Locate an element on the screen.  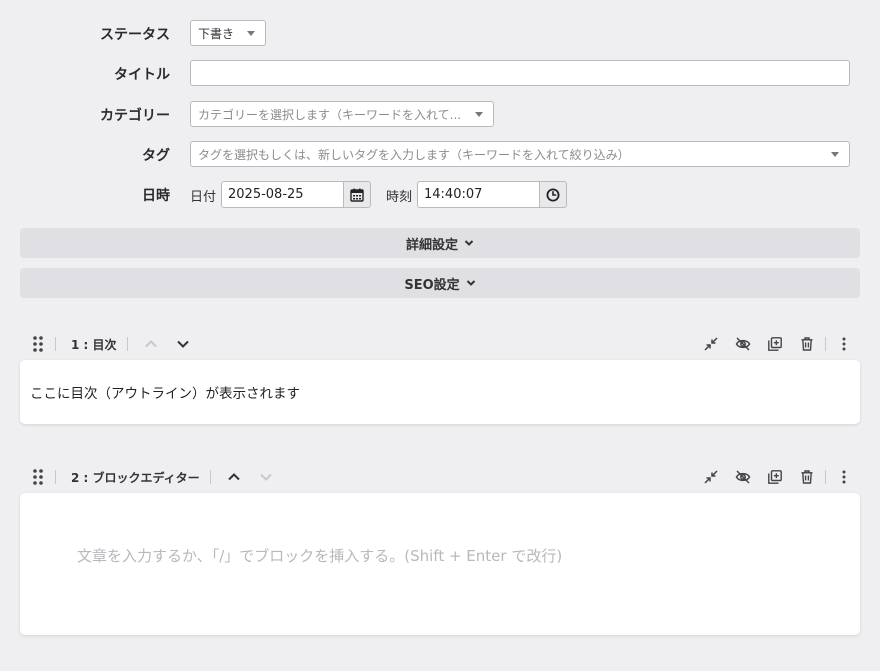
status-label: ステータス is located at coordinates (135, 35).